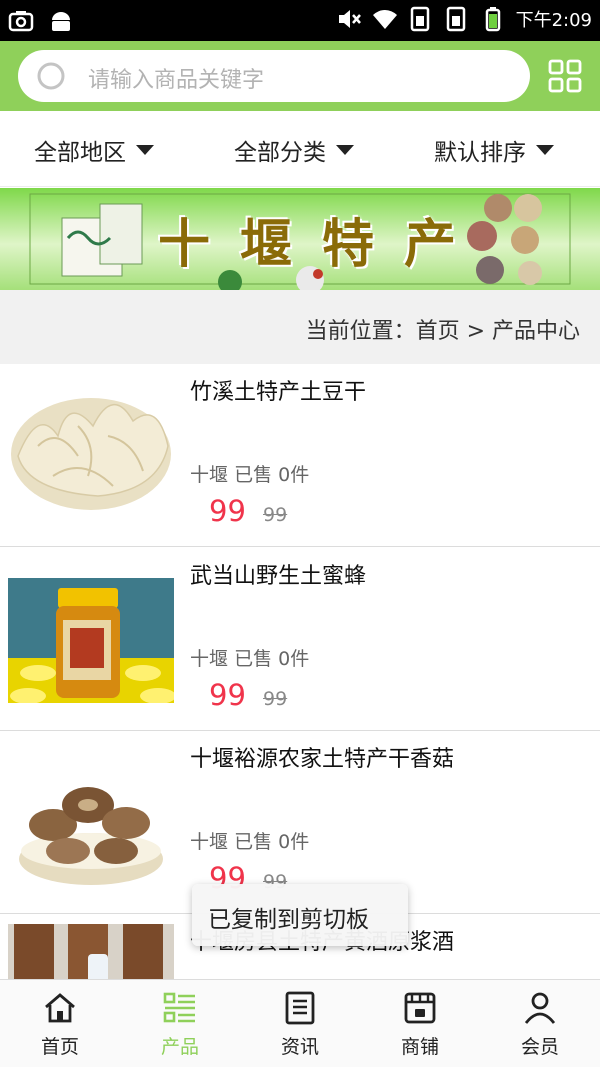 Image resolution: width=600 pixels, height=1068 pixels. Describe the element at coordinates (51, 76) in the screenshot. I see `search-icon` at that location.